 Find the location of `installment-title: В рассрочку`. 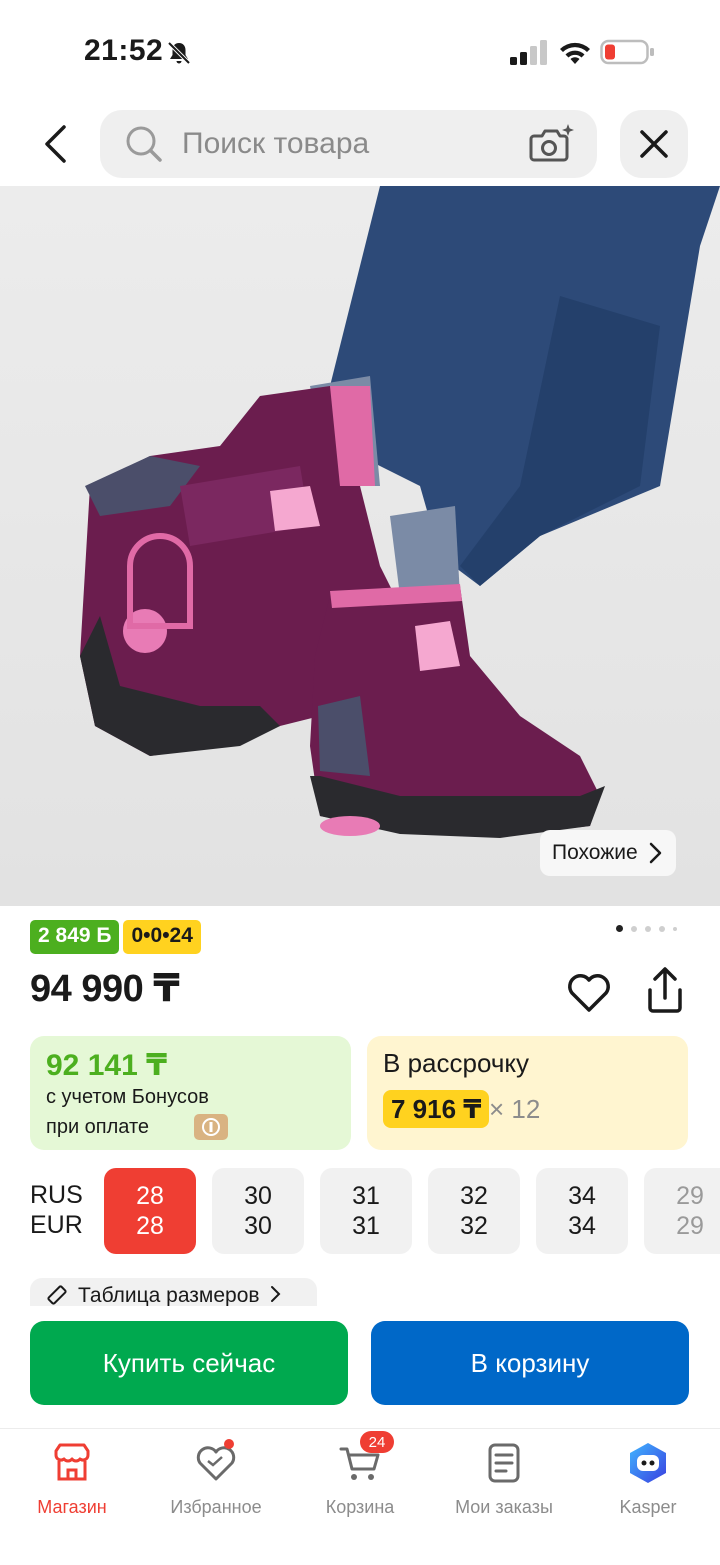

installment-title: В рассрочку is located at coordinates (456, 1063).